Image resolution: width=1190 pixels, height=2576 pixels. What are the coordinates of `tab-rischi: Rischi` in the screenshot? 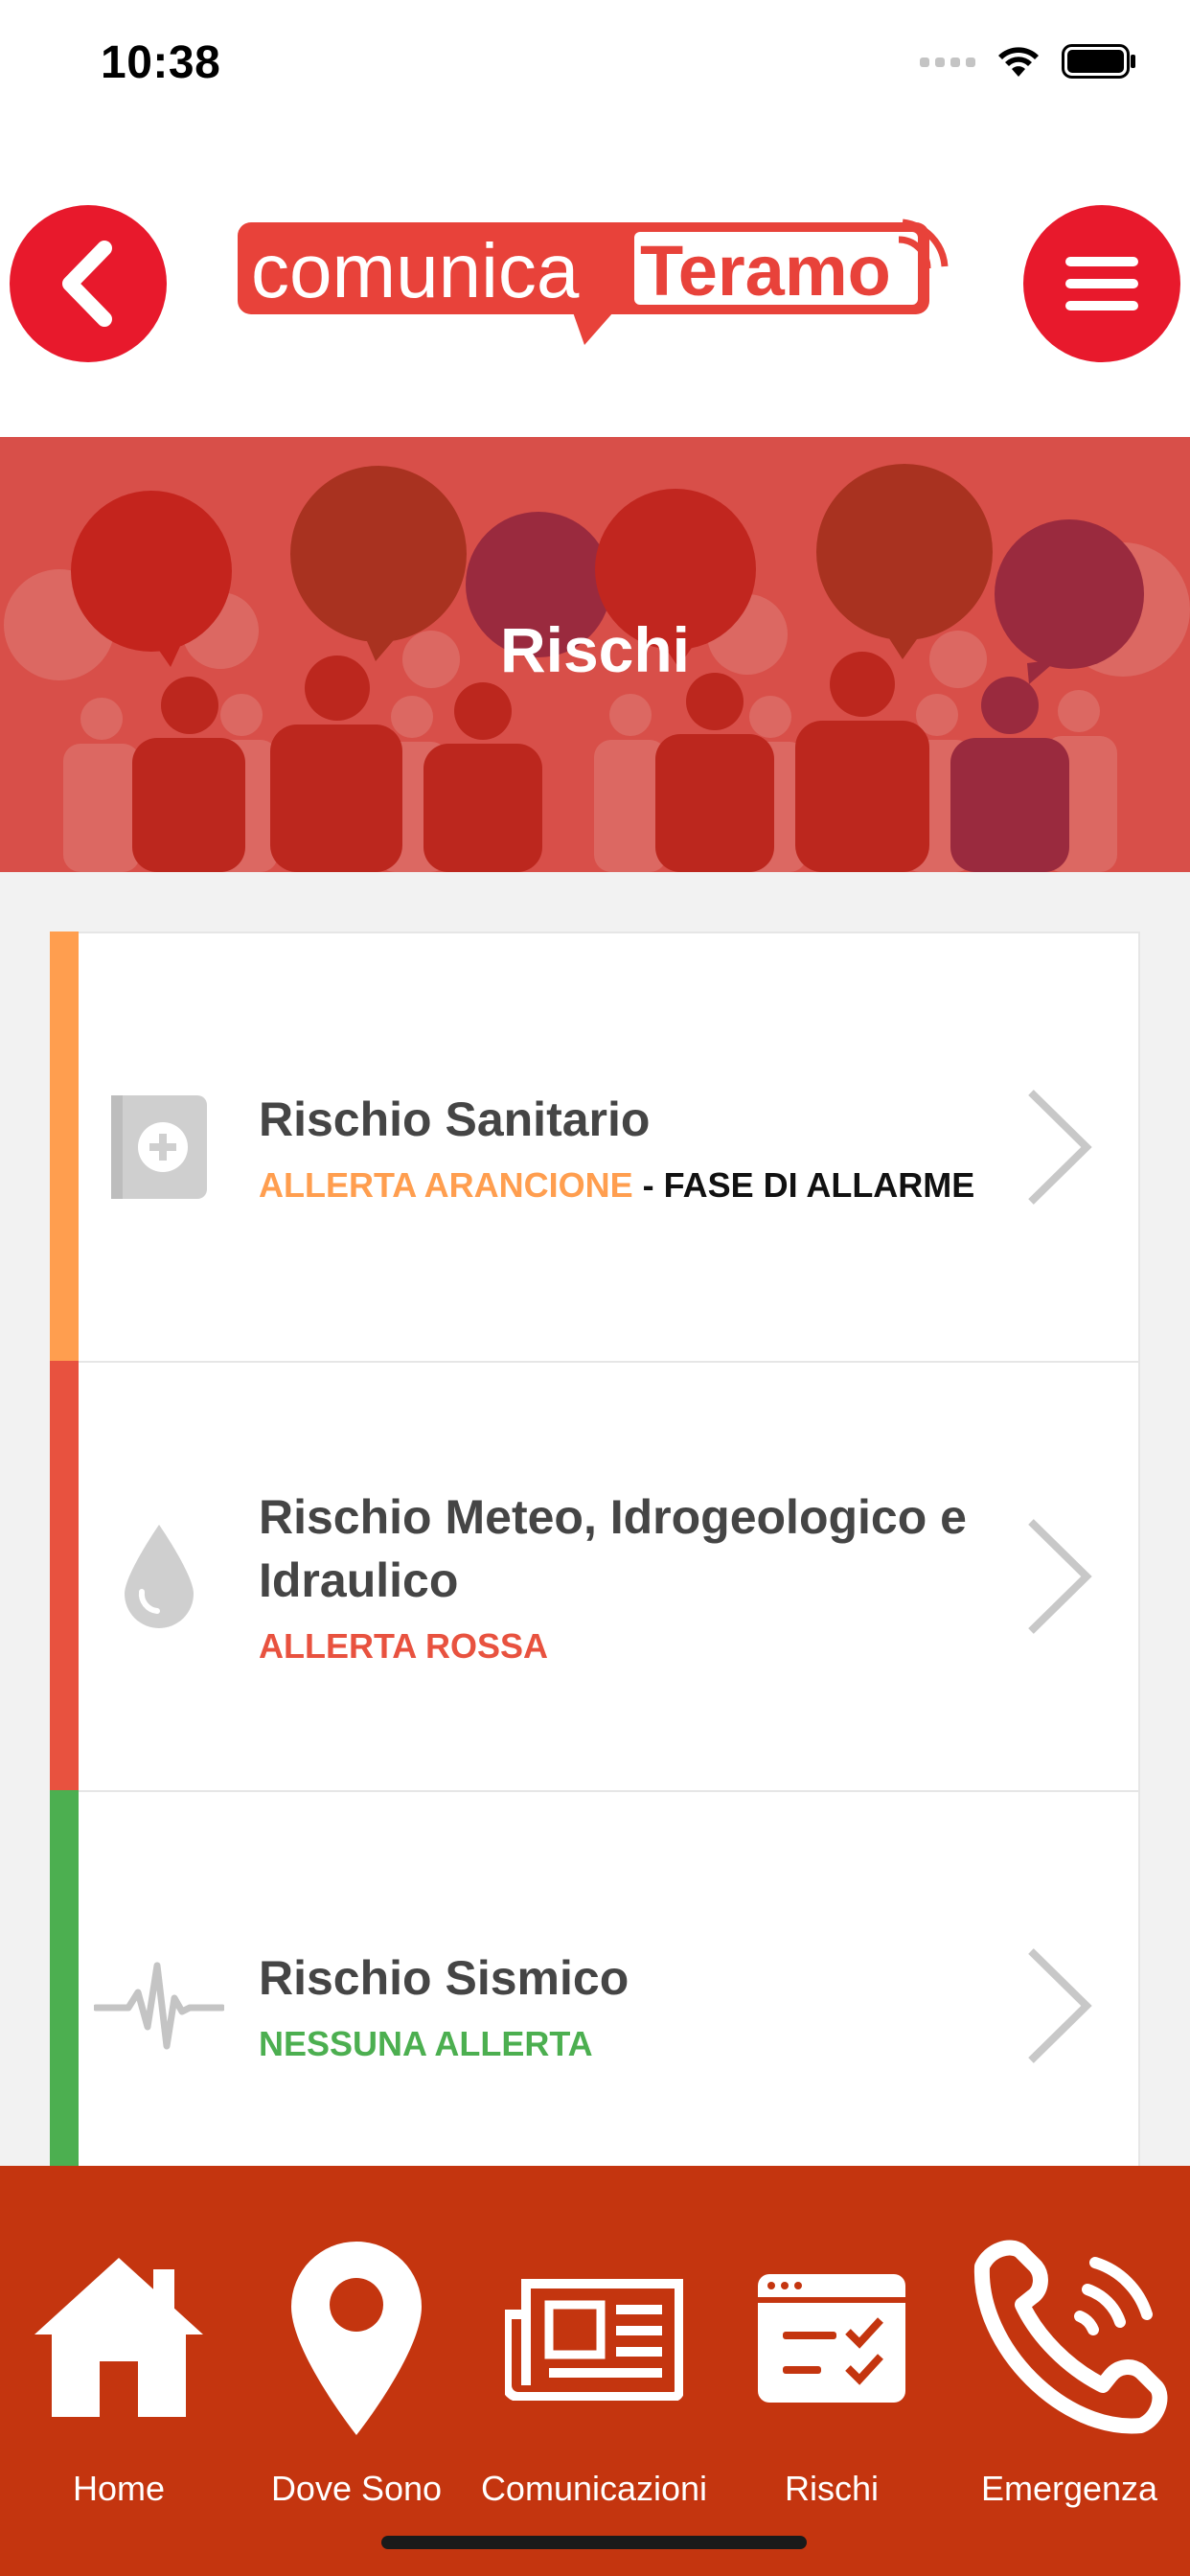 It's located at (832, 2371).